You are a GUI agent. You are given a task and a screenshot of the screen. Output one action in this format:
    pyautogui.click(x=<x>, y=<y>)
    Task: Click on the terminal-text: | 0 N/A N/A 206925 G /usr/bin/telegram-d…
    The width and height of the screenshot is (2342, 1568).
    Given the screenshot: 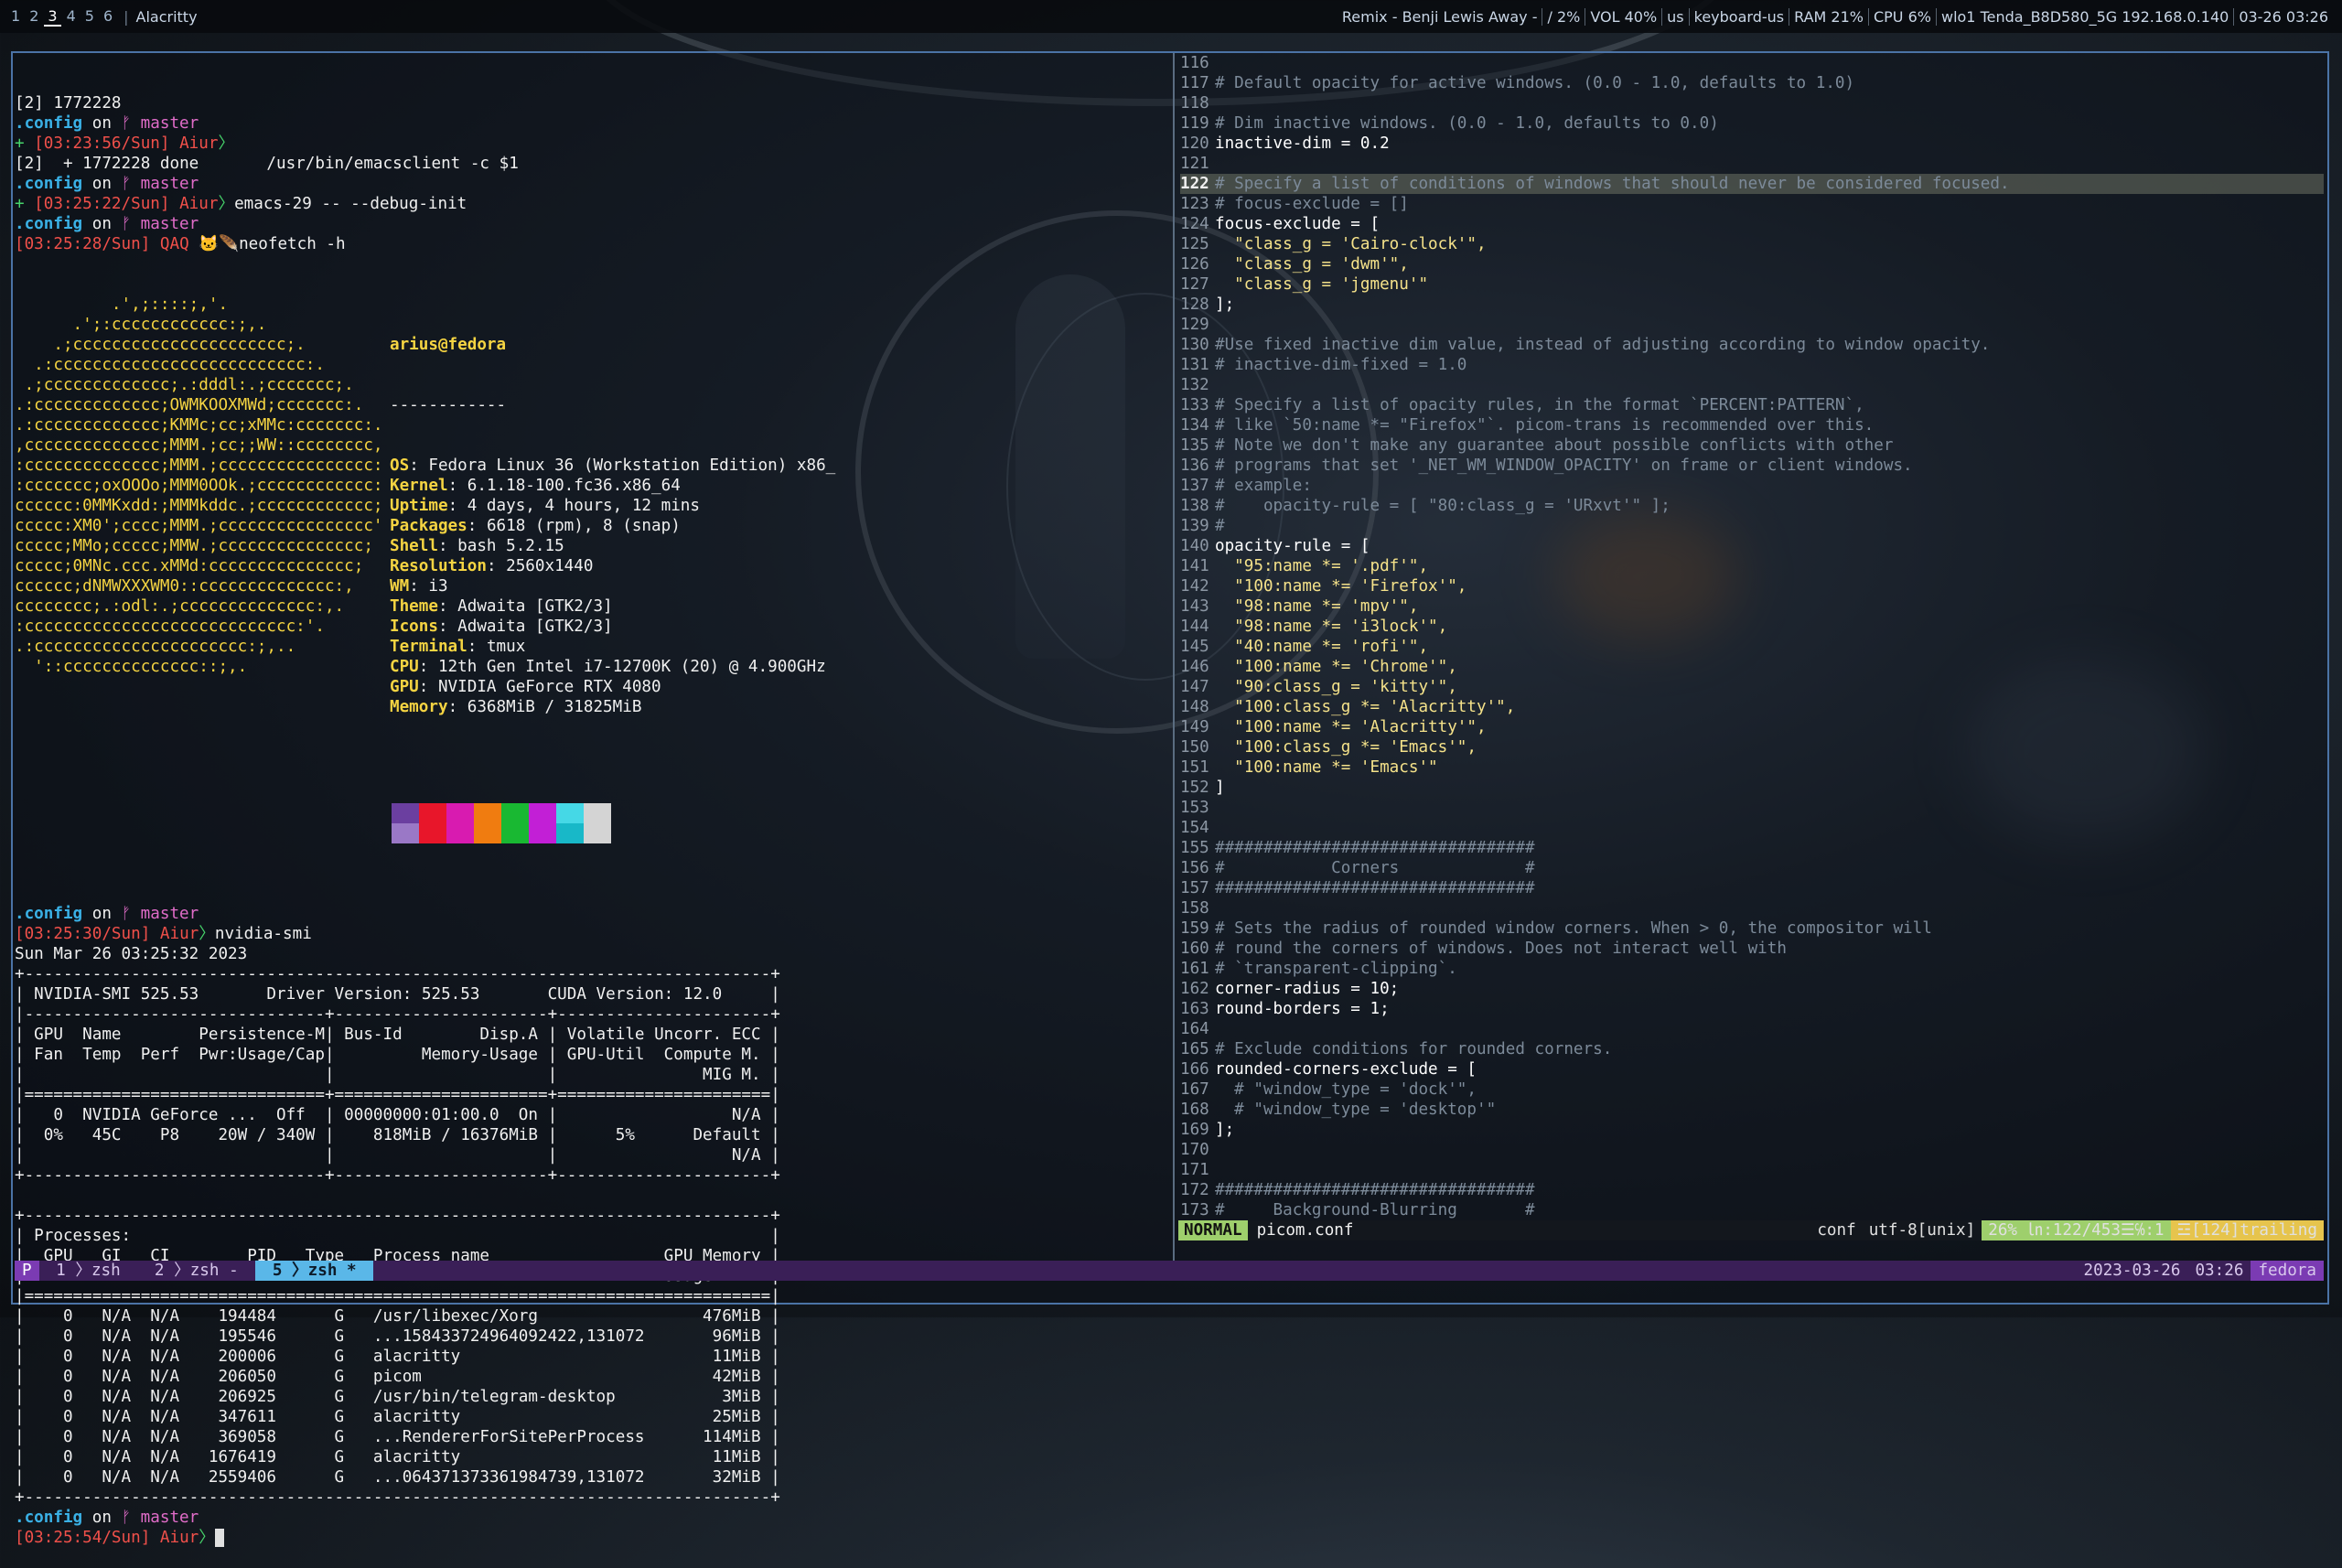 What is the action you would take?
    pyautogui.click(x=397, y=1397)
    